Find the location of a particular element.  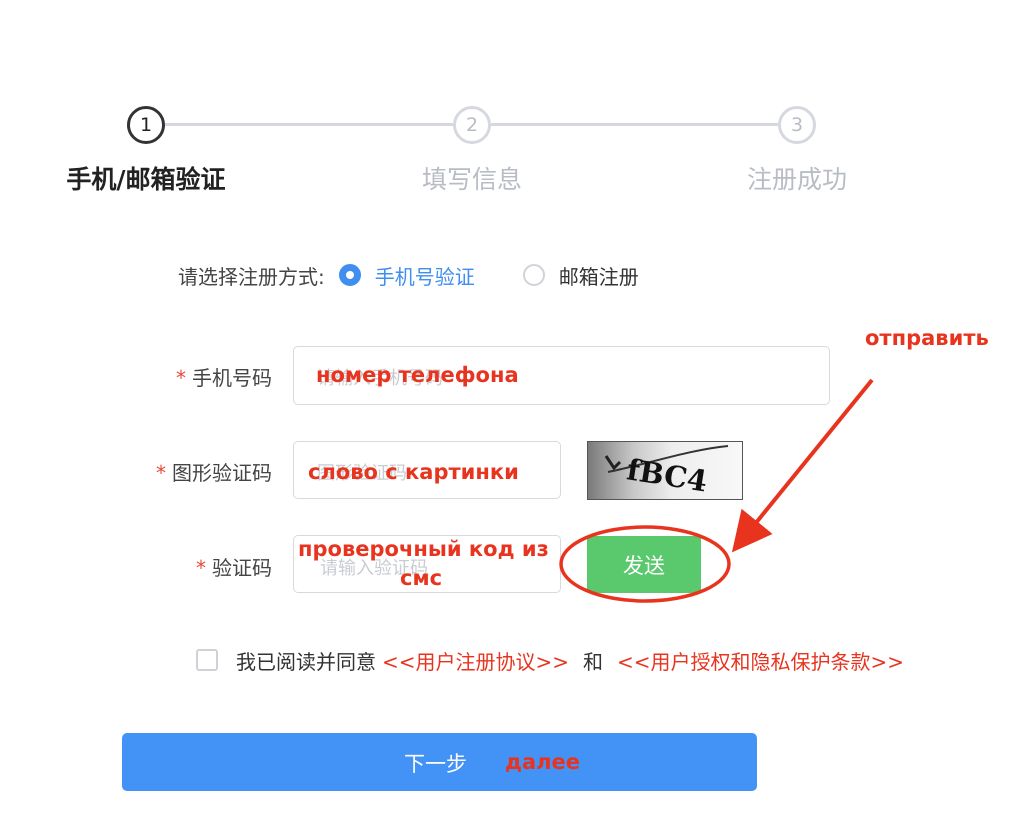

privacy-terms-link: <<用户授权和隐私保护条款>> is located at coordinates (760, 660).